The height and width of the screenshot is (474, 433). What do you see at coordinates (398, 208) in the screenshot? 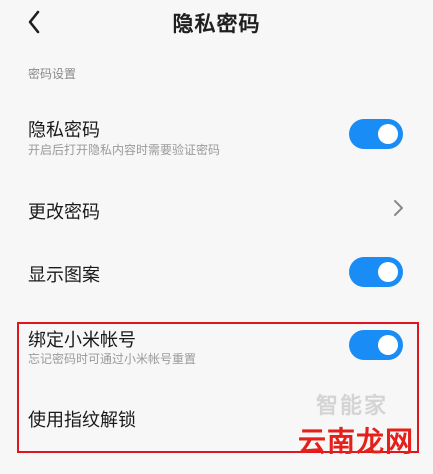
I see `chevron-right-icon` at bounding box center [398, 208].